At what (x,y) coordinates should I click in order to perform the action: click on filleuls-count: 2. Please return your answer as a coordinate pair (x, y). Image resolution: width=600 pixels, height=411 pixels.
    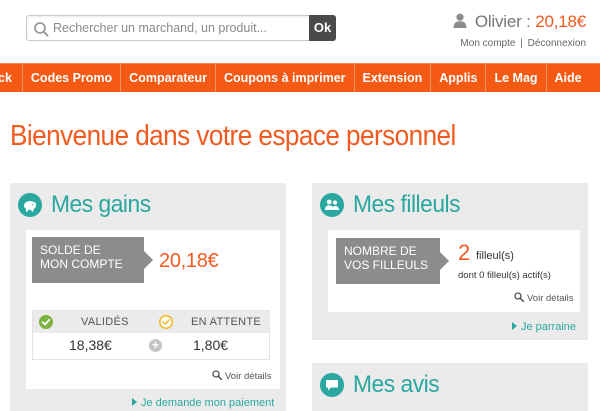
    Looking at the image, I should click on (464, 252).